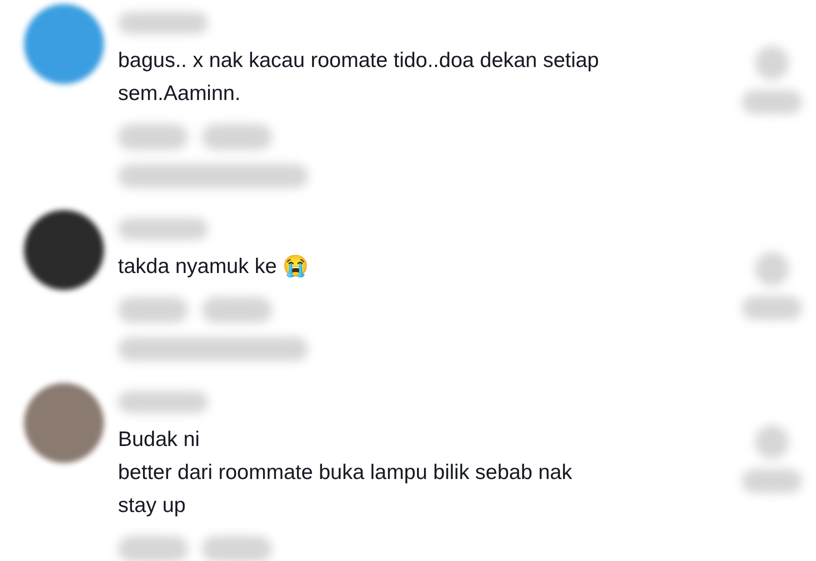 This screenshot has width=816, height=561. What do you see at coordinates (359, 77) in the screenshot?
I see `comment-text: bagus.. x nak kacau roomate tido..doa dekan setiap sem.Aaminn.` at bounding box center [359, 77].